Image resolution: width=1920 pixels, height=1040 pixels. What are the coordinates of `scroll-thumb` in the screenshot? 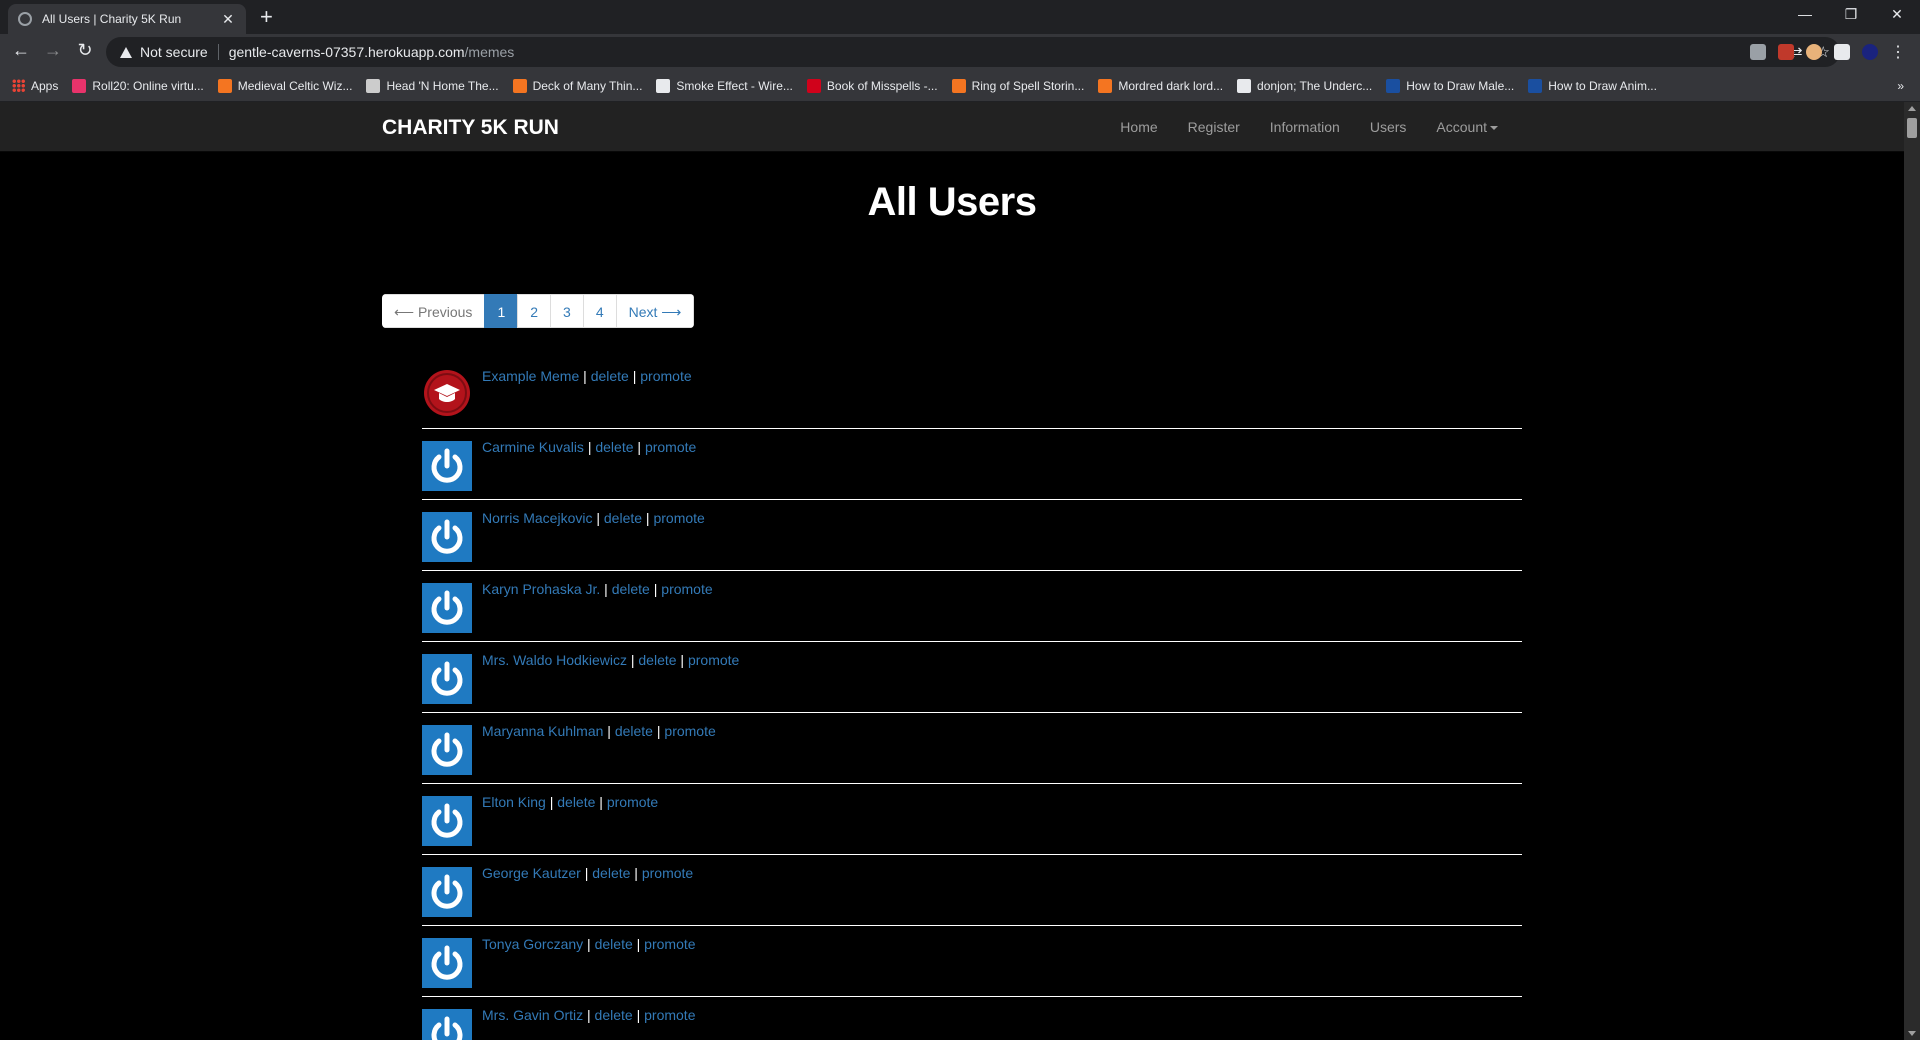 It's located at (1912, 128).